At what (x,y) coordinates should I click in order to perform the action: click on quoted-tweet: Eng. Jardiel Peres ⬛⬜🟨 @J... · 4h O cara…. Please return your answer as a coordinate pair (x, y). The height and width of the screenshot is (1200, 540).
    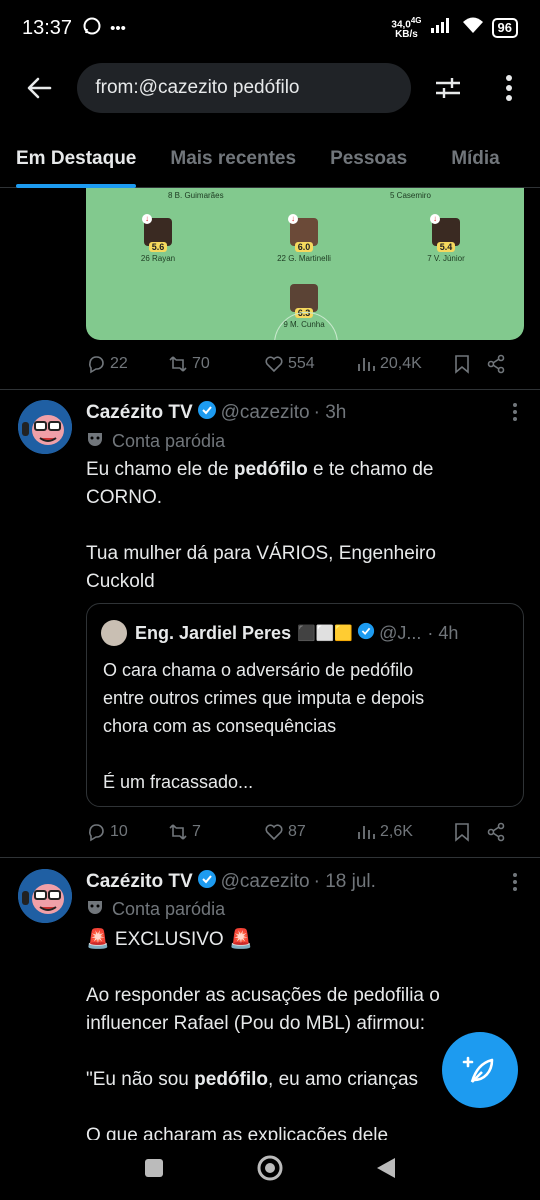
    Looking at the image, I should click on (305, 705).